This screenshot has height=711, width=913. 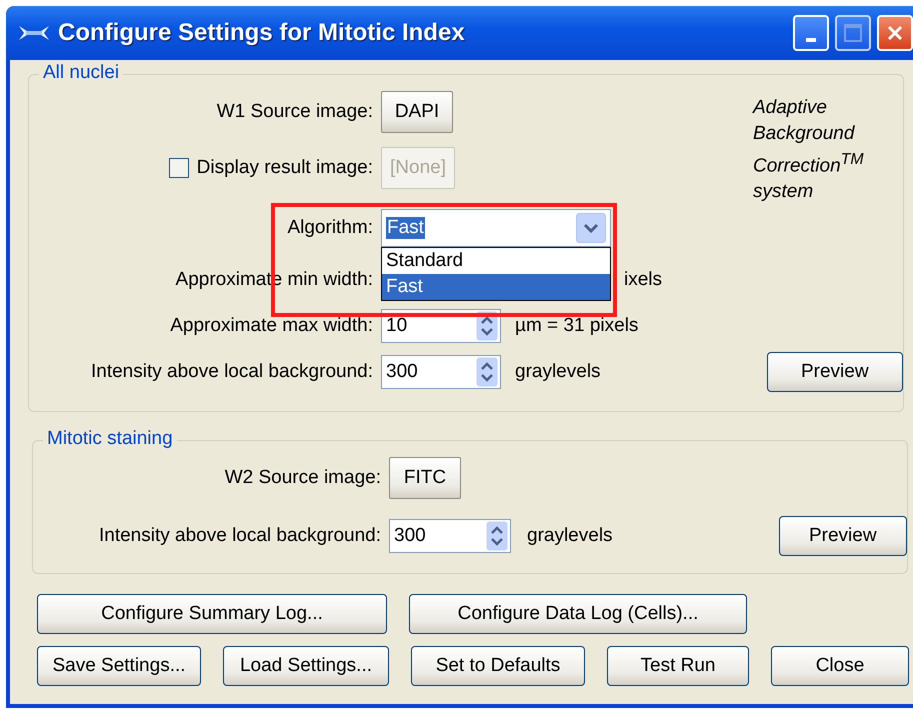 What do you see at coordinates (811, 40) in the screenshot?
I see `minimize-icon` at bounding box center [811, 40].